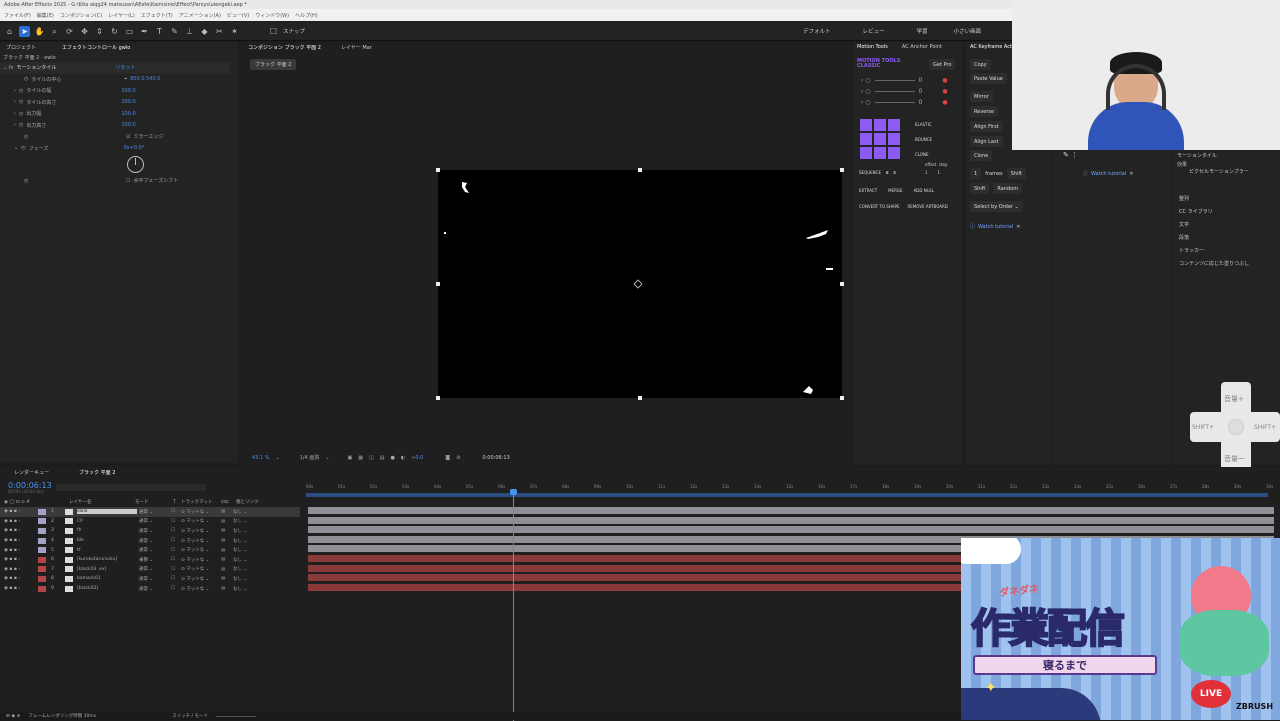 The height and width of the screenshot is (721, 1280). Describe the element at coordinates (1229, 264) in the screenshot. I see `panel-content-fill: コンテンツに応じた塗りつぶし` at that location.